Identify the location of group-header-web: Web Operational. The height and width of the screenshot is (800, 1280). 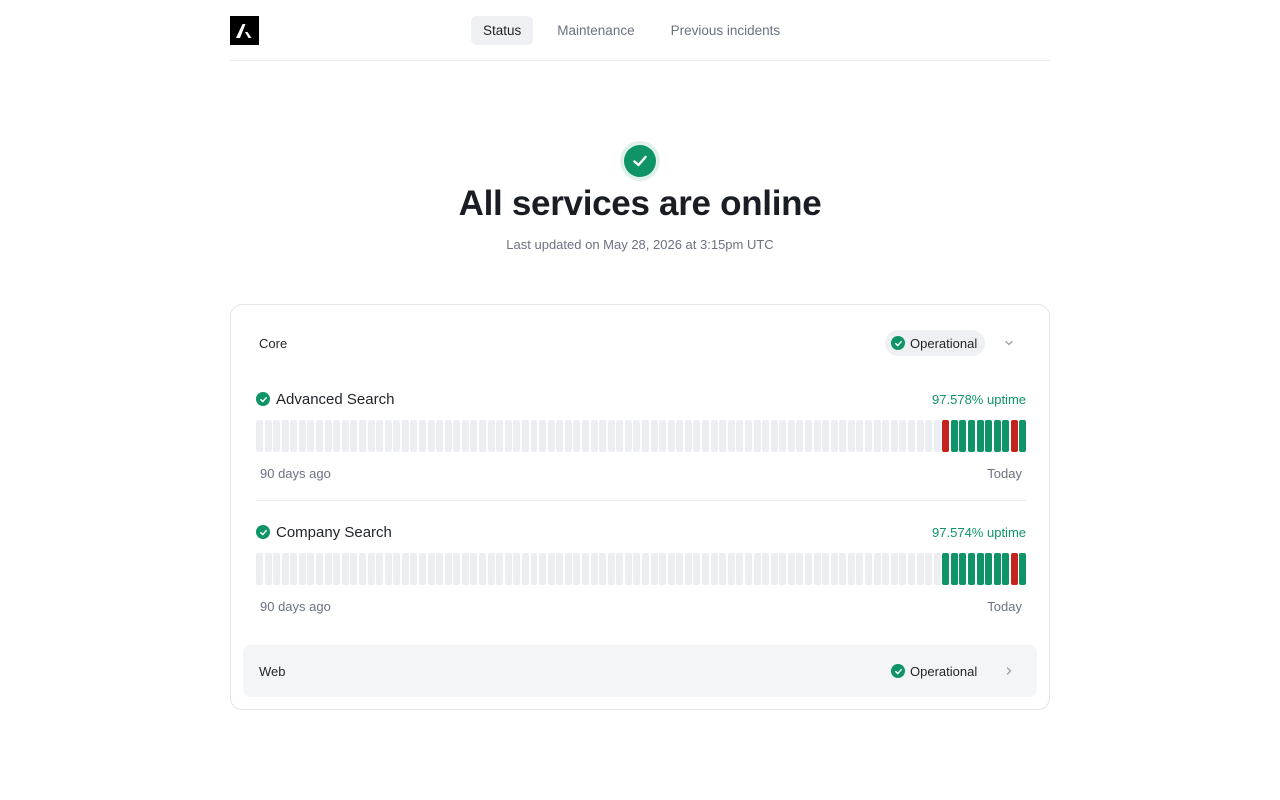
(640, 671).